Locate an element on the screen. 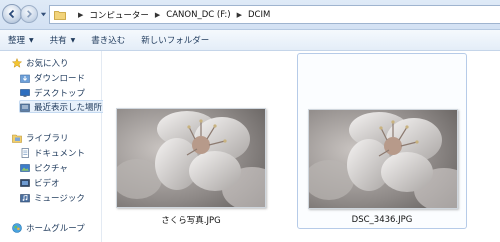 The width and height of the screenshot is (500, 242). breadcrumb-dcim: DCIM is located at coordinates (259, 15).